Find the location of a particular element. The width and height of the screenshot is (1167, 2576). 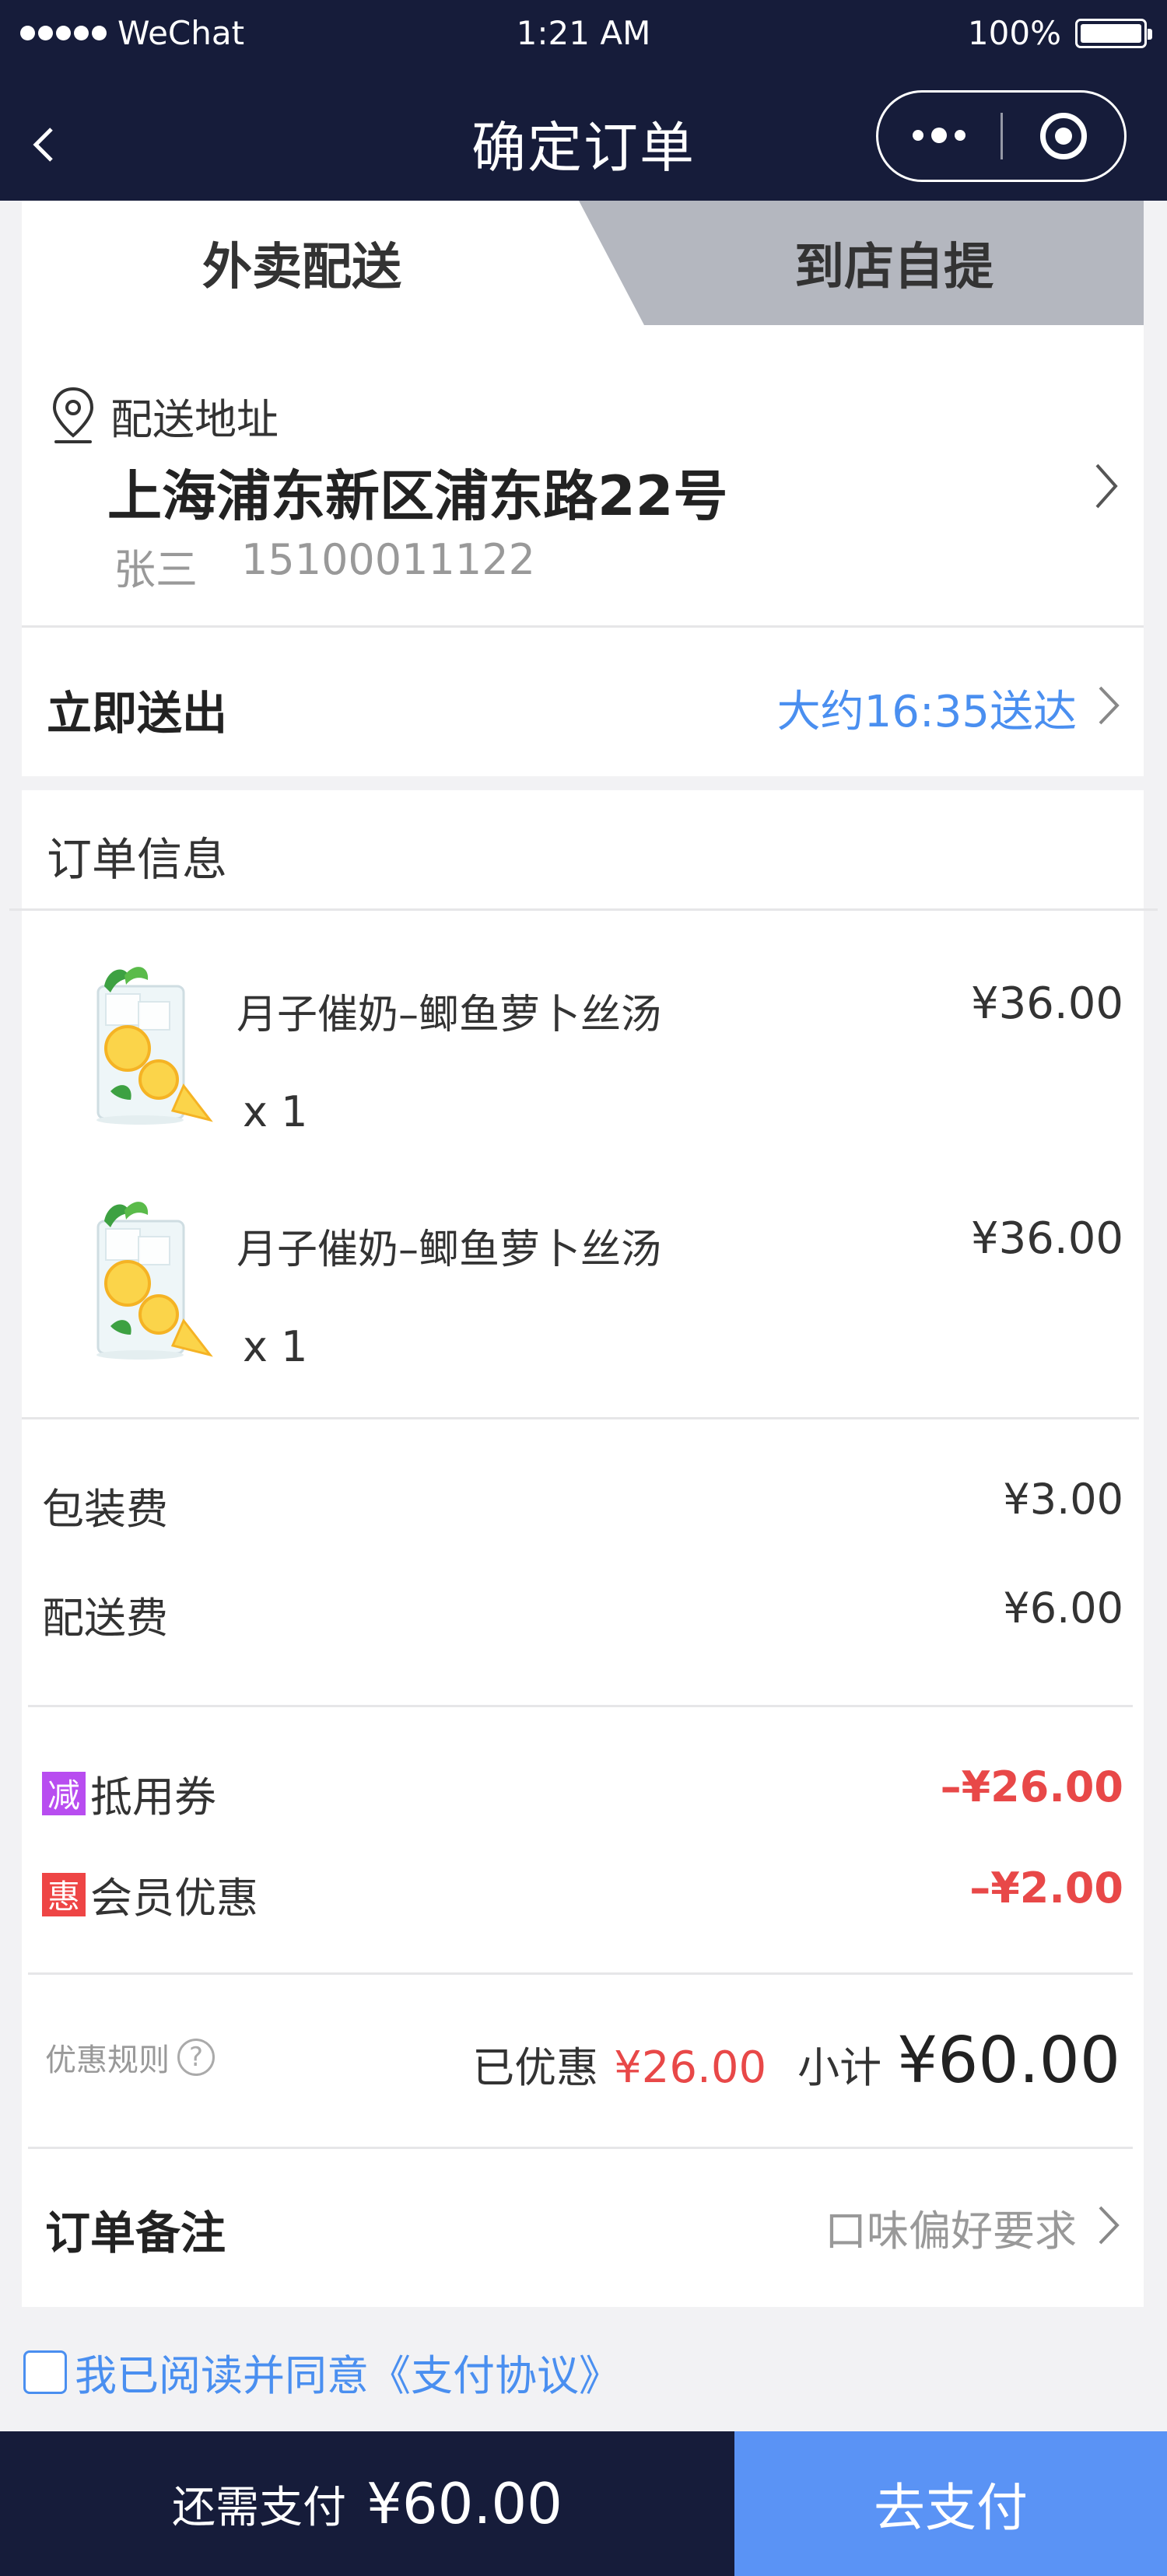

order-remark-label: 订单备注 is located at coordinates (135, 2233).